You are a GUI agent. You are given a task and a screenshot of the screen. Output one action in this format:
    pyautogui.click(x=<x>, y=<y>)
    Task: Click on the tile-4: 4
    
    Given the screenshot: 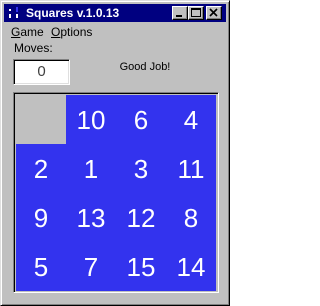 What is the action you would take?
    pyautogui.click(x=191, y=119)
    